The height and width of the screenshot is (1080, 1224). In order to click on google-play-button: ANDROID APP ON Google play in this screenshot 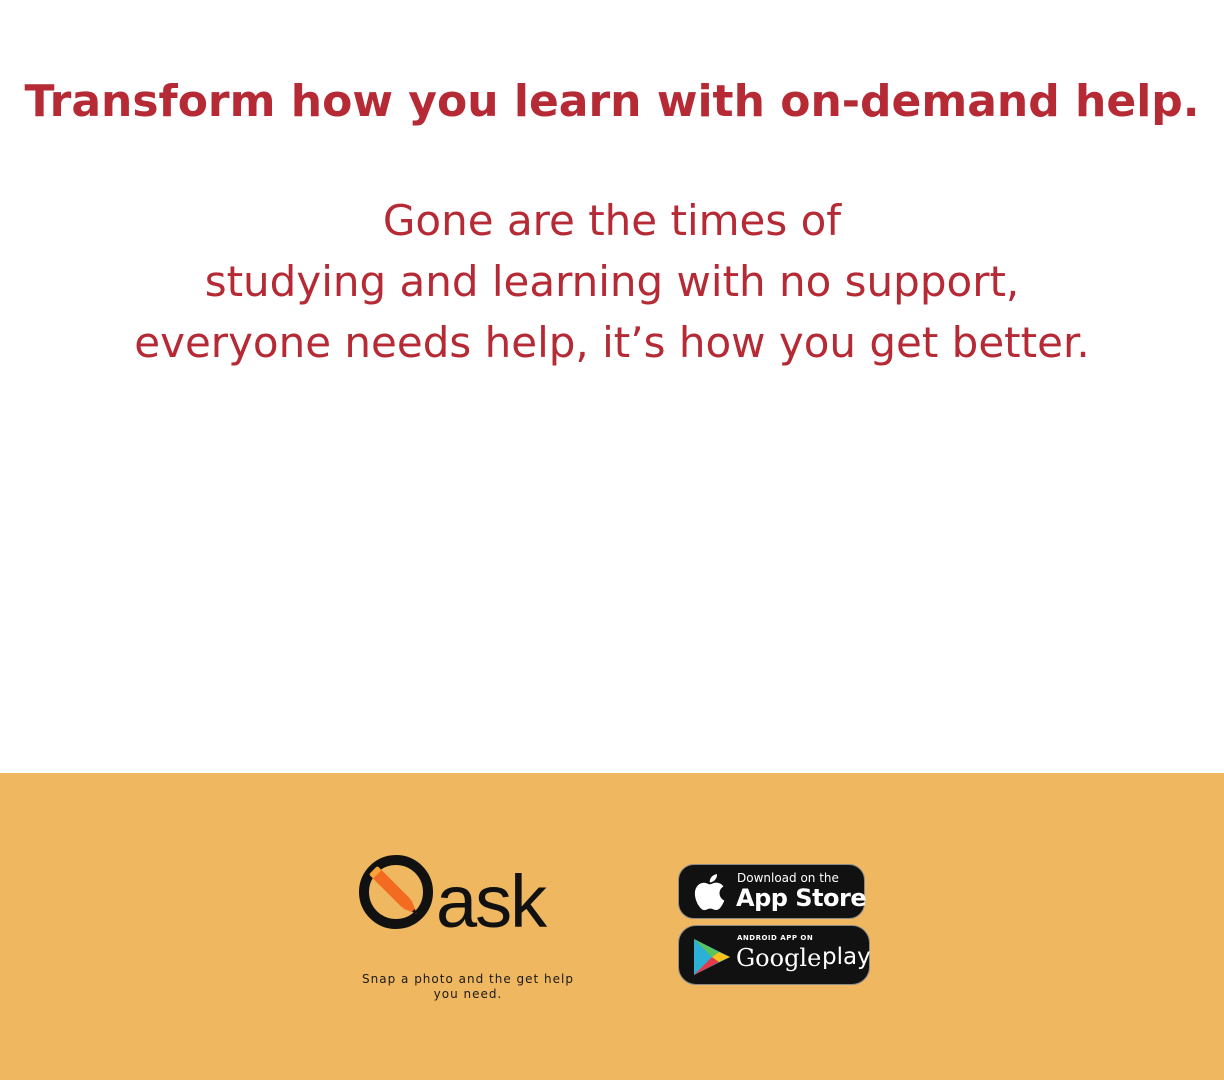, I will do `click(774, 955)`.